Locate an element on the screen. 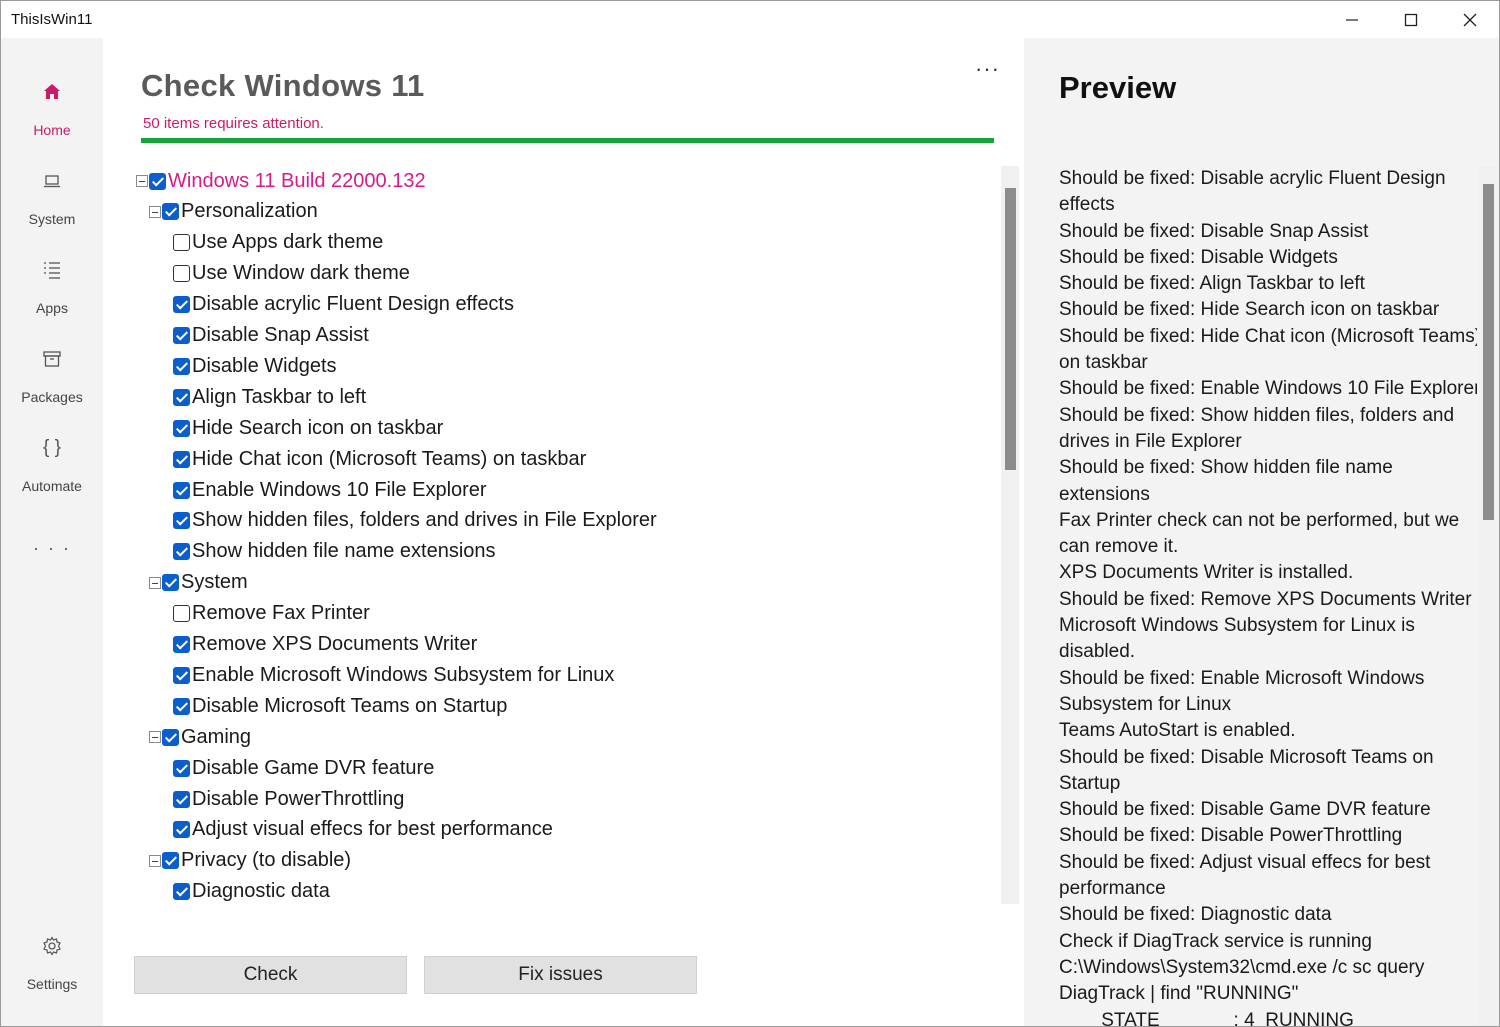  preview-line: Should be fixed: Diagnostic data is located at coordinates (1268, 915).